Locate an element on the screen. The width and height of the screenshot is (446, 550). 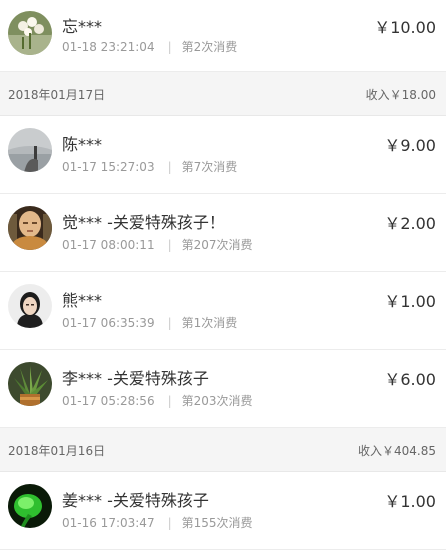
payer-name: 熊*** is located at coordinates (82, 300).